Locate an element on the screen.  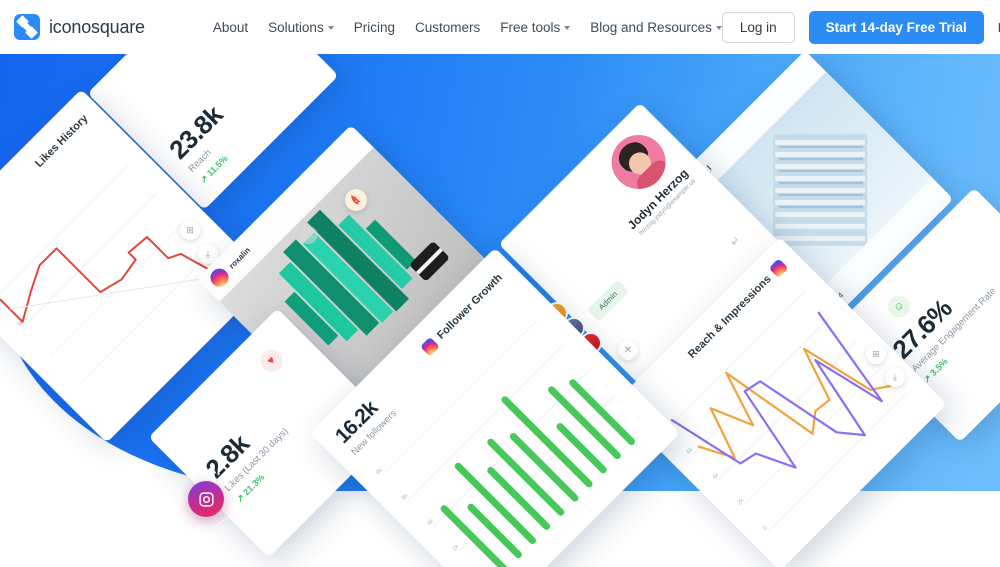
avatar is located at coordinates (219, 277).